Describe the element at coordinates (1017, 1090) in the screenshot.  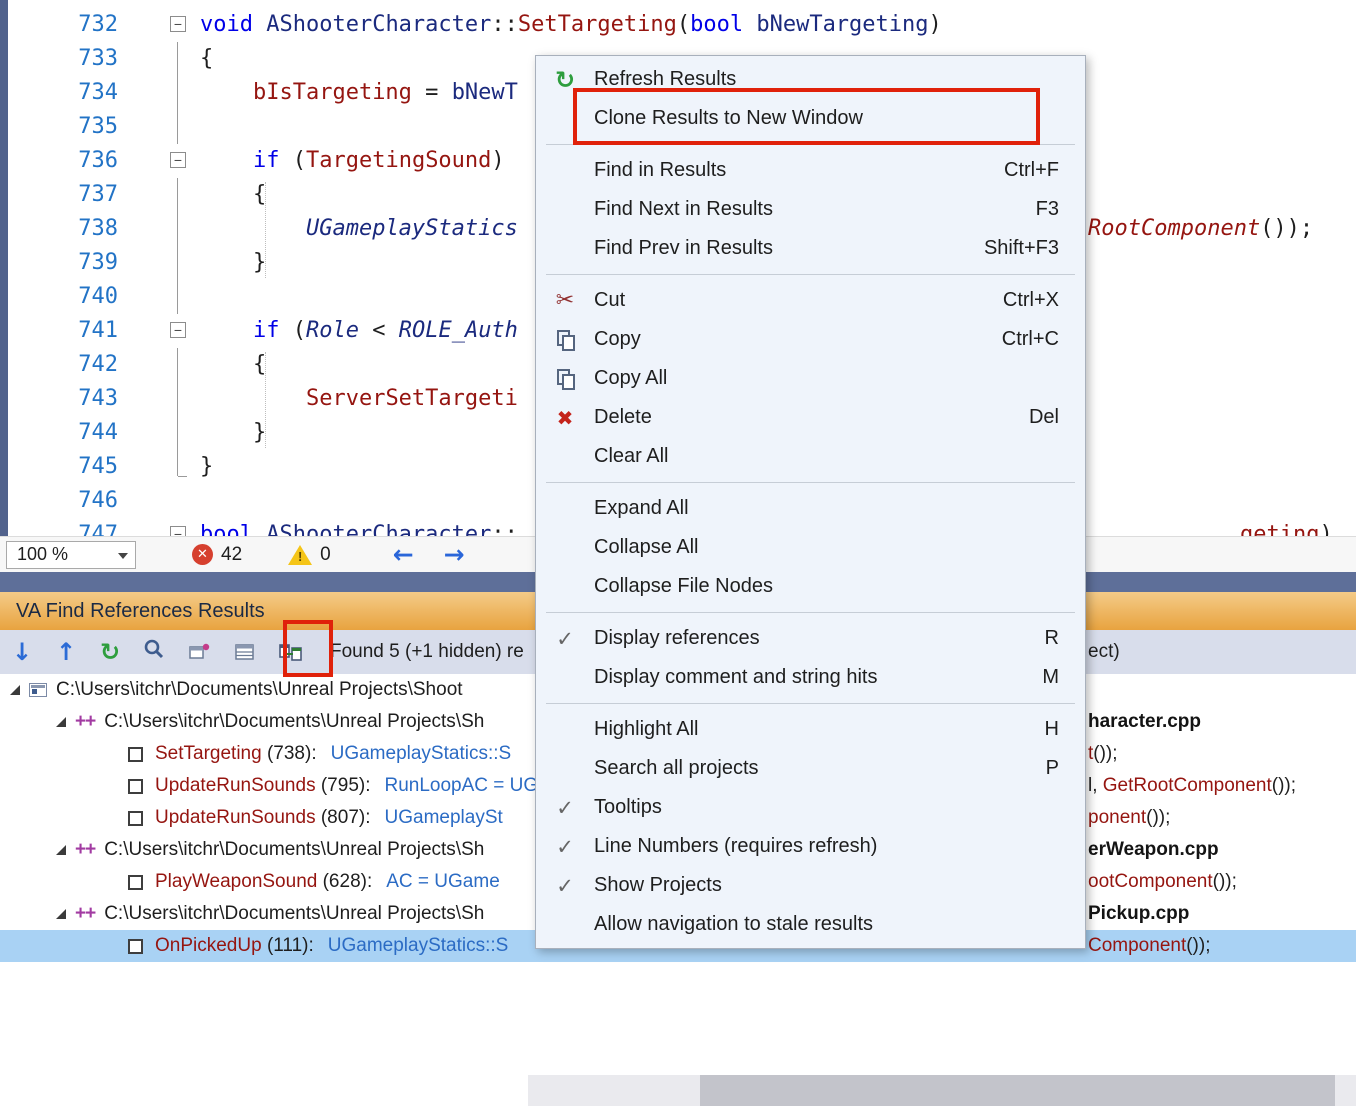
I see `scrollbar-thumb` at that location.